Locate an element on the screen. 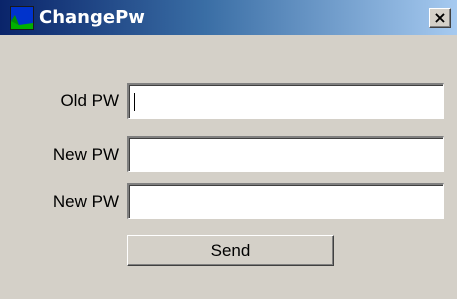  old-pw-label: Old PW is located at coordinates (89, 100).